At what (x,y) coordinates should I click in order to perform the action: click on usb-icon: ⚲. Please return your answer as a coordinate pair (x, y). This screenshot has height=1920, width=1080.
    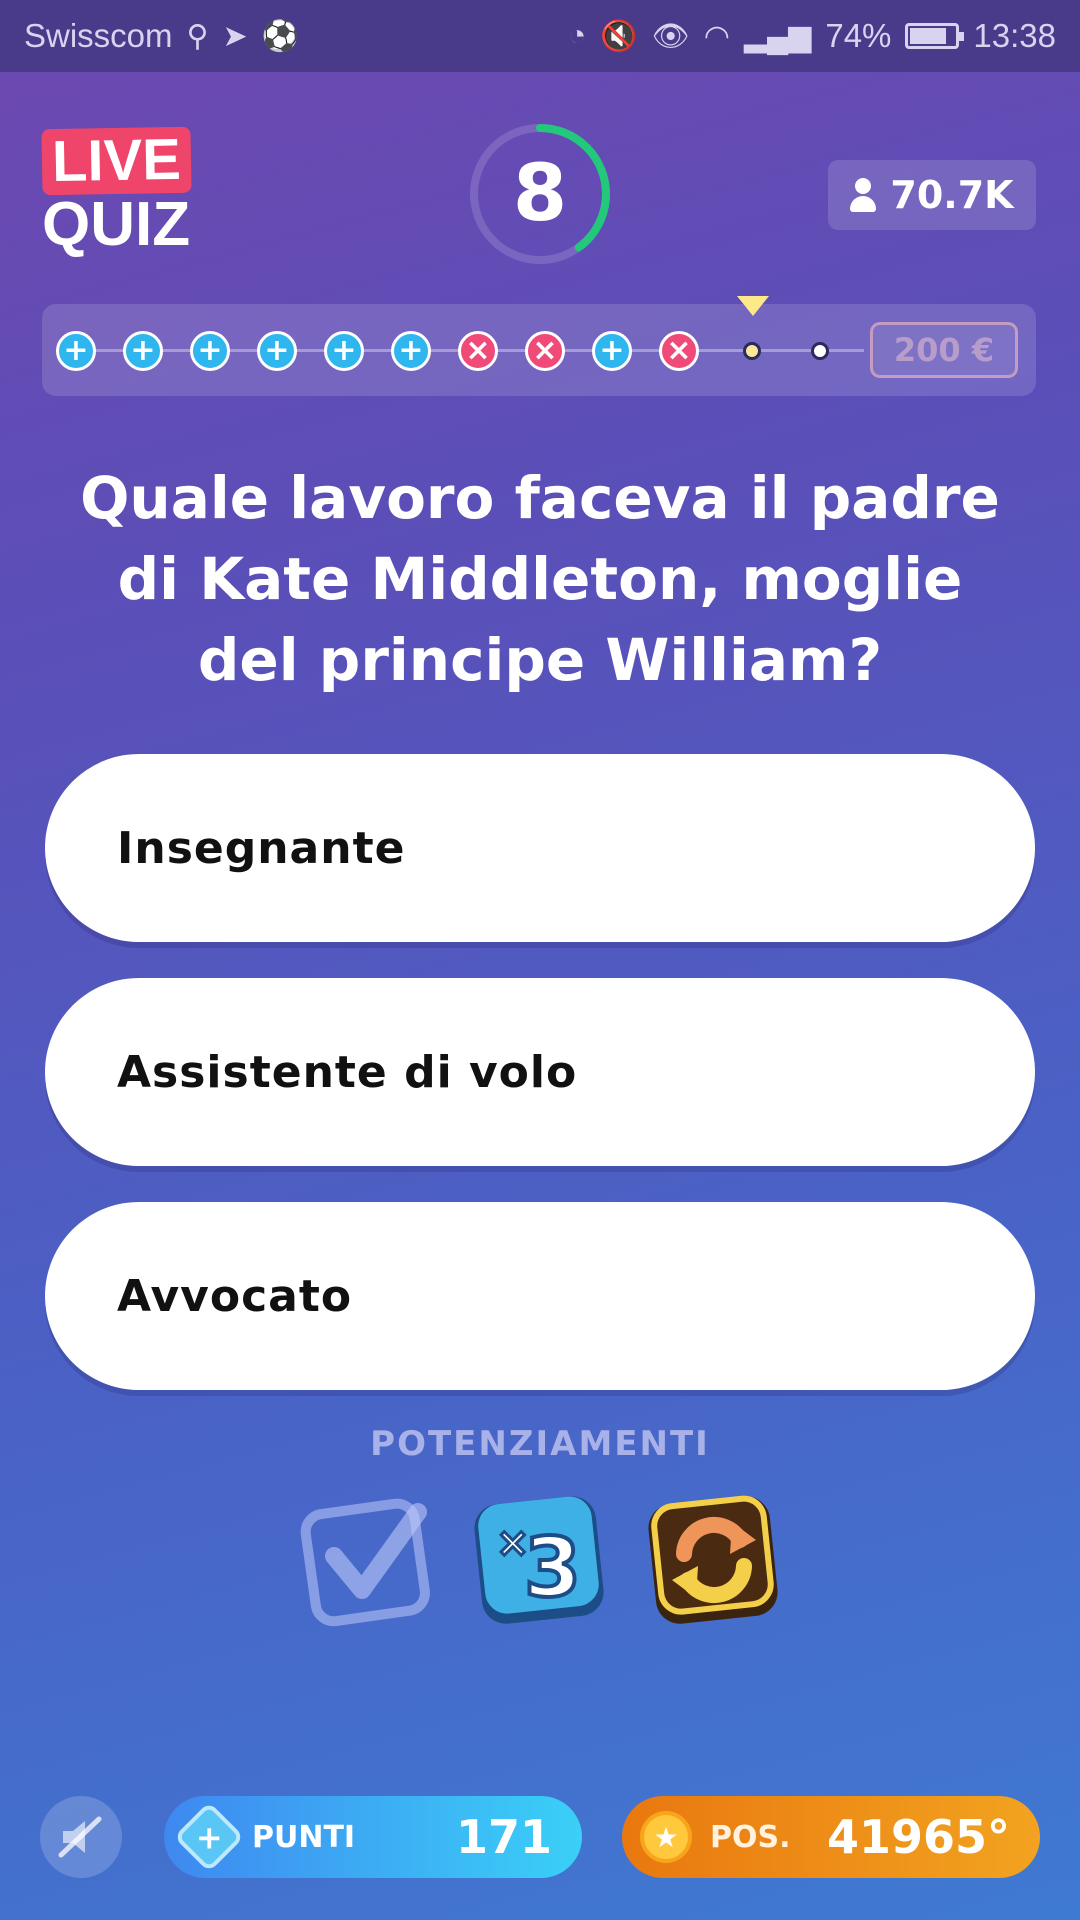
    Looking at the image, I should click on (197, 36).